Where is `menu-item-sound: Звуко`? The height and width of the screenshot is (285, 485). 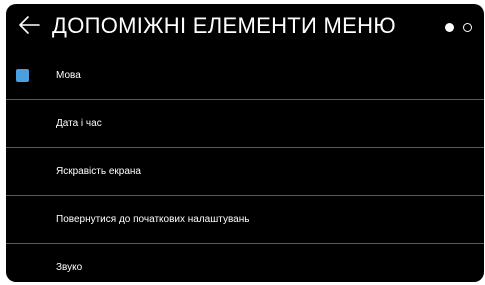 menu-item-sound: Звуко is located at coordinates (245, 263).